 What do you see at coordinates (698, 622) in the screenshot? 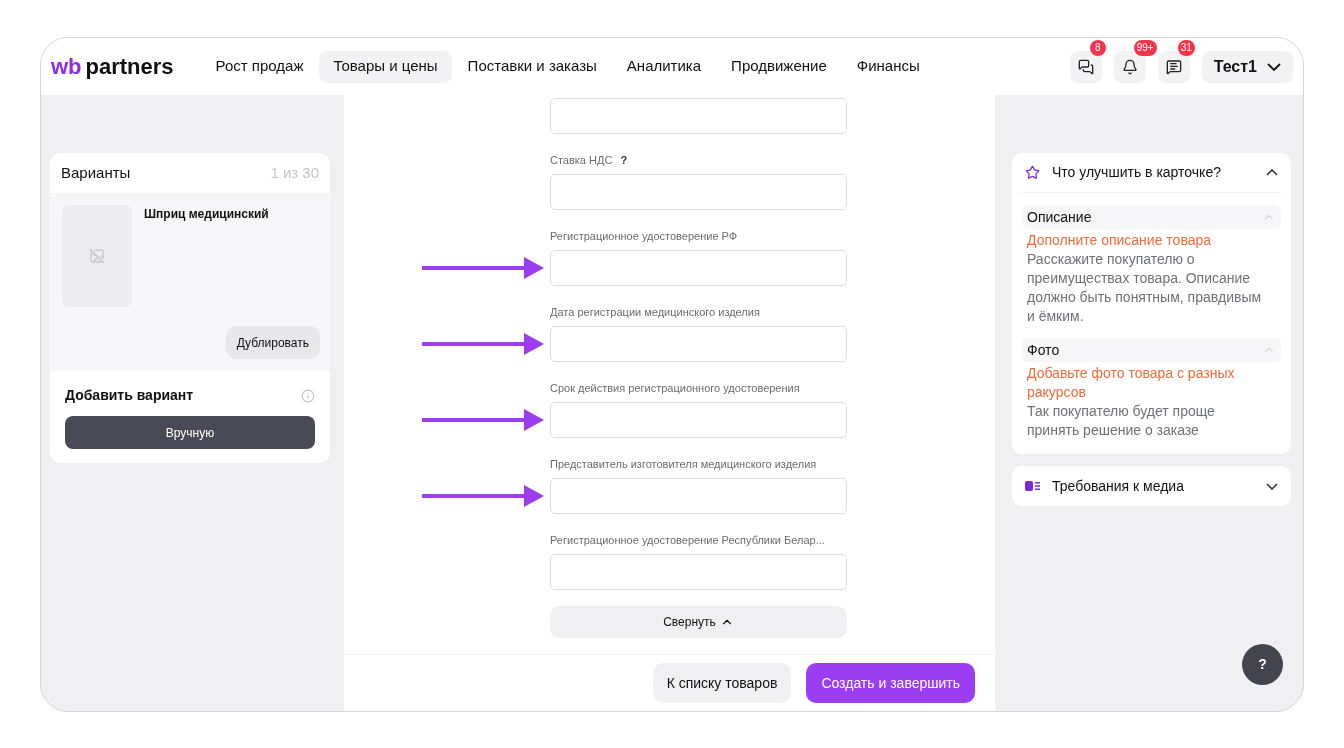
I see `collapse-button: Свернуть` at bounding box center [698, 622].